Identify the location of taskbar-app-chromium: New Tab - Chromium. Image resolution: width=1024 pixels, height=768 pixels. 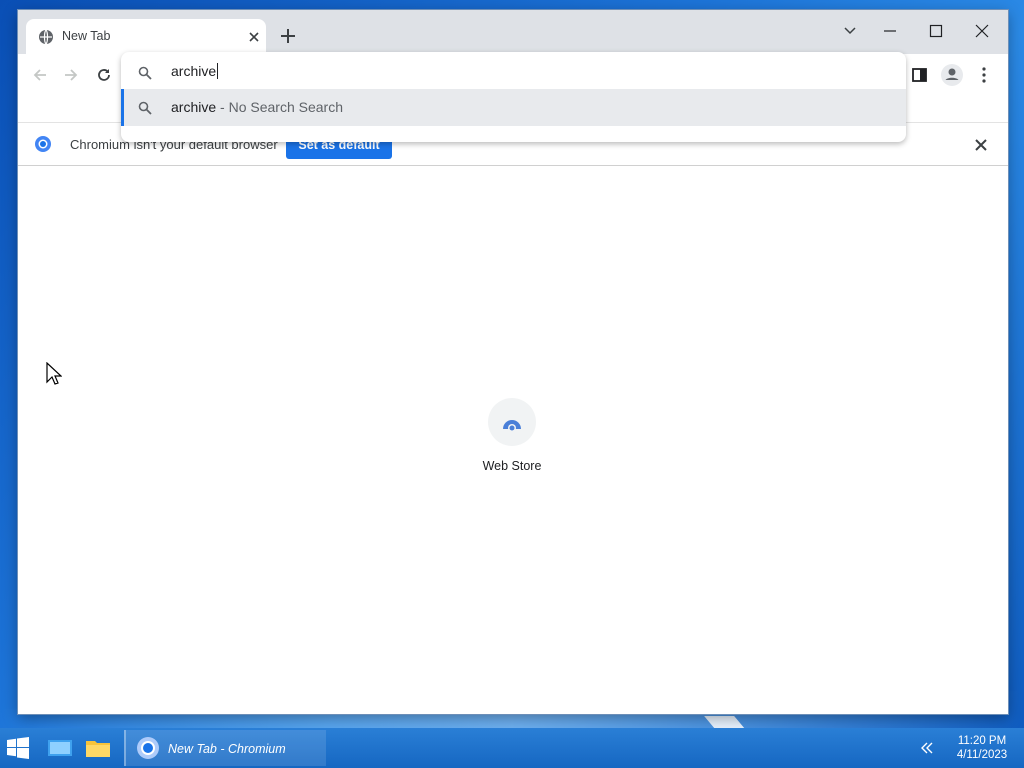
(225, 748).